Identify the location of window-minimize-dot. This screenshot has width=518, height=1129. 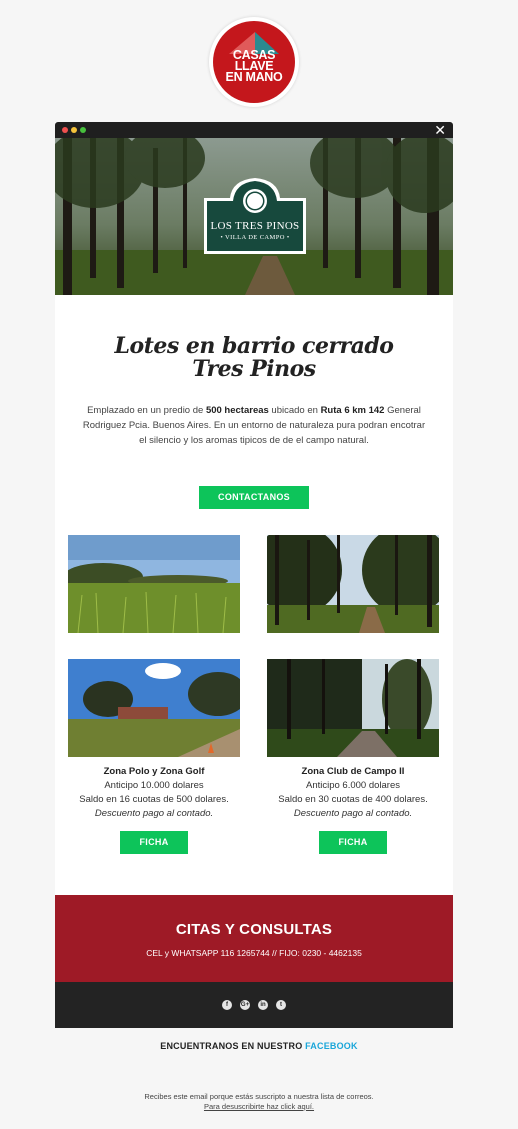
(74, 130).